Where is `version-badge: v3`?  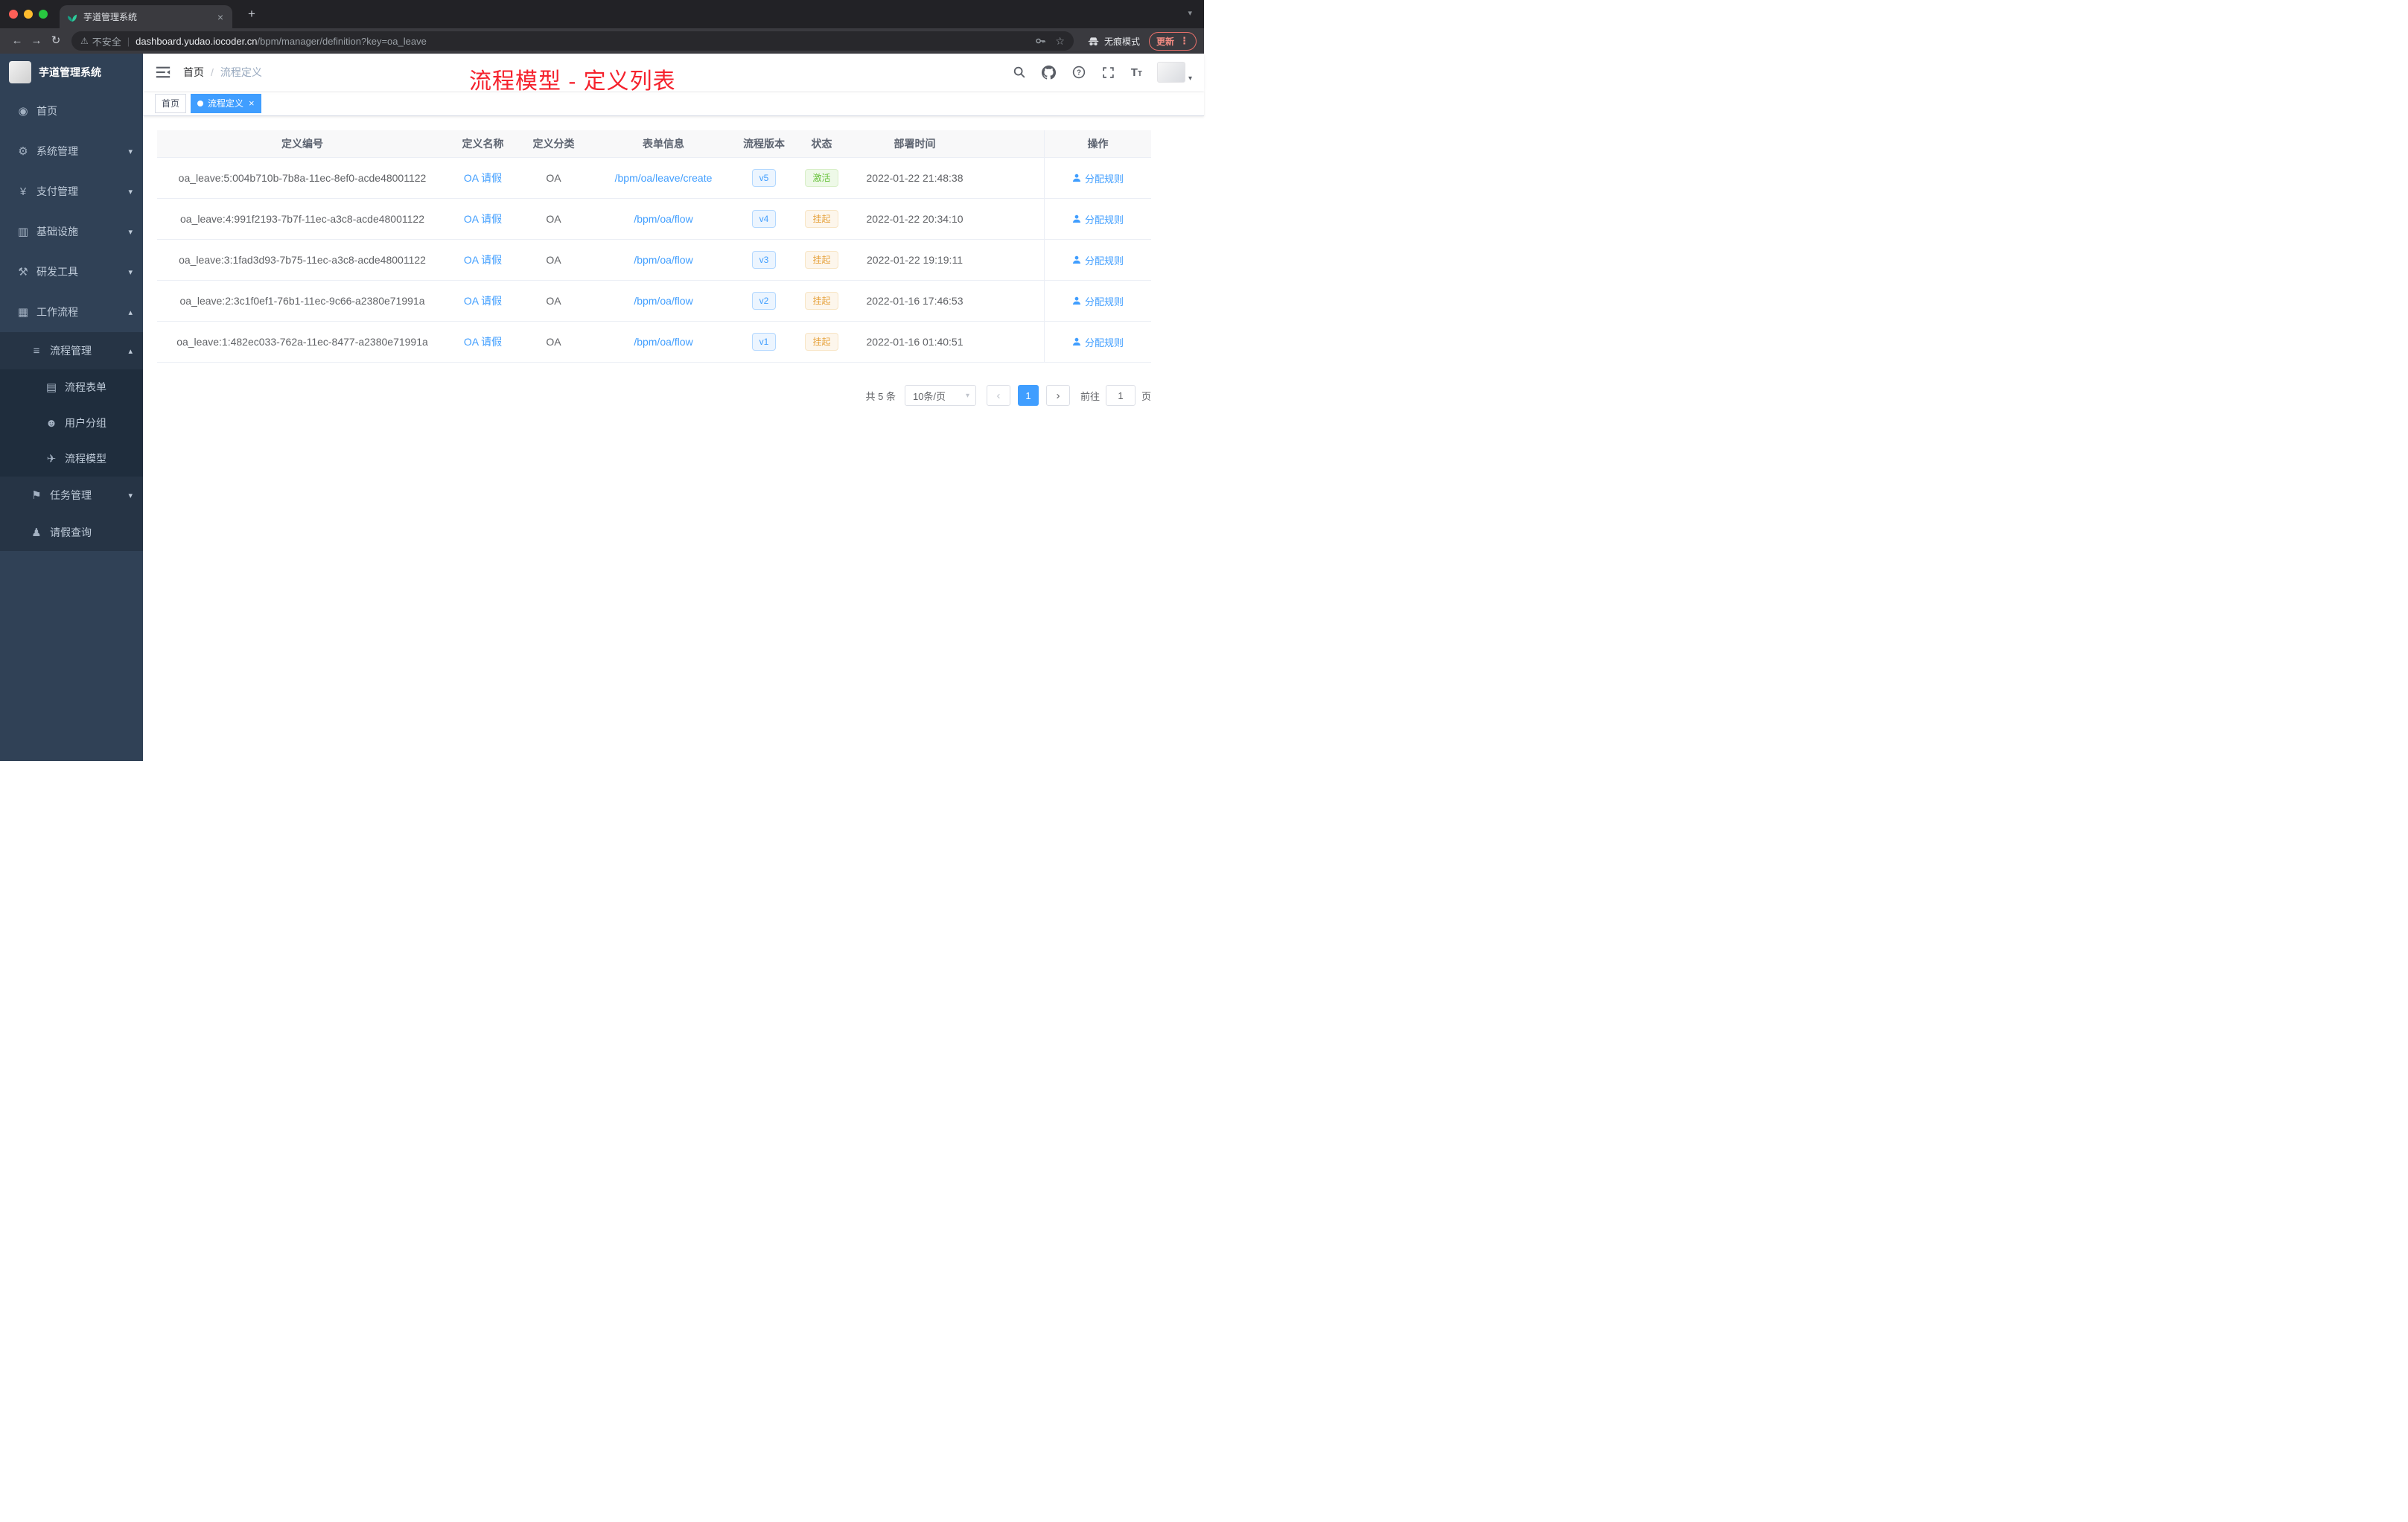
version-badge: v3 is located at coordinates (764, 260).